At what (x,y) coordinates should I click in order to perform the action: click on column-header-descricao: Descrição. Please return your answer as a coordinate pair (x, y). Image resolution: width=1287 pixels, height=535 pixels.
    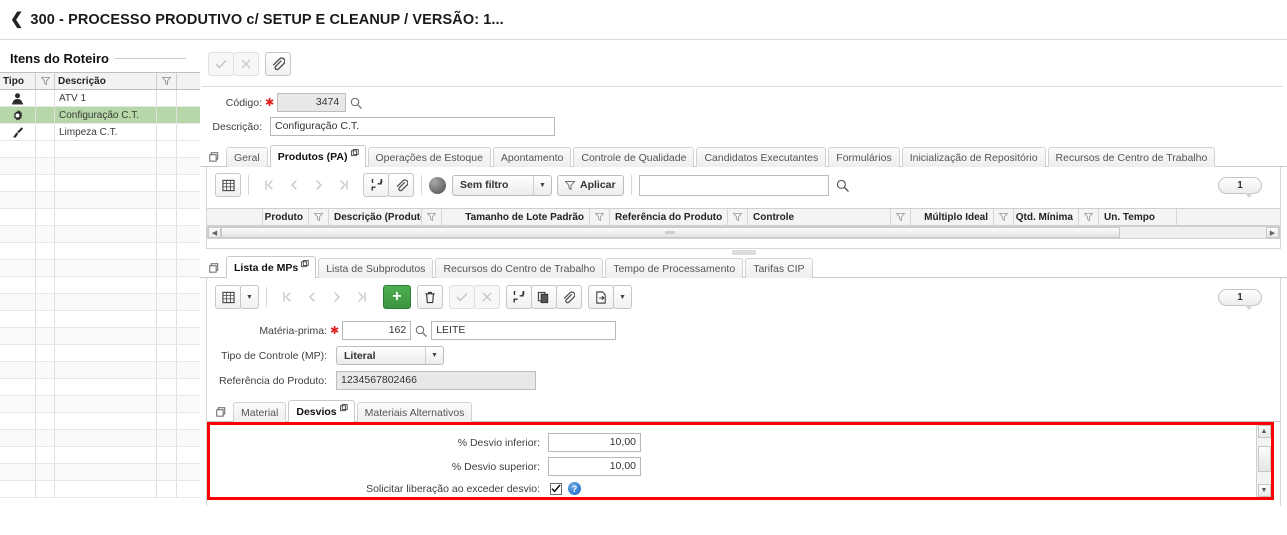
    Looking at the image, I should click on (106, 81).